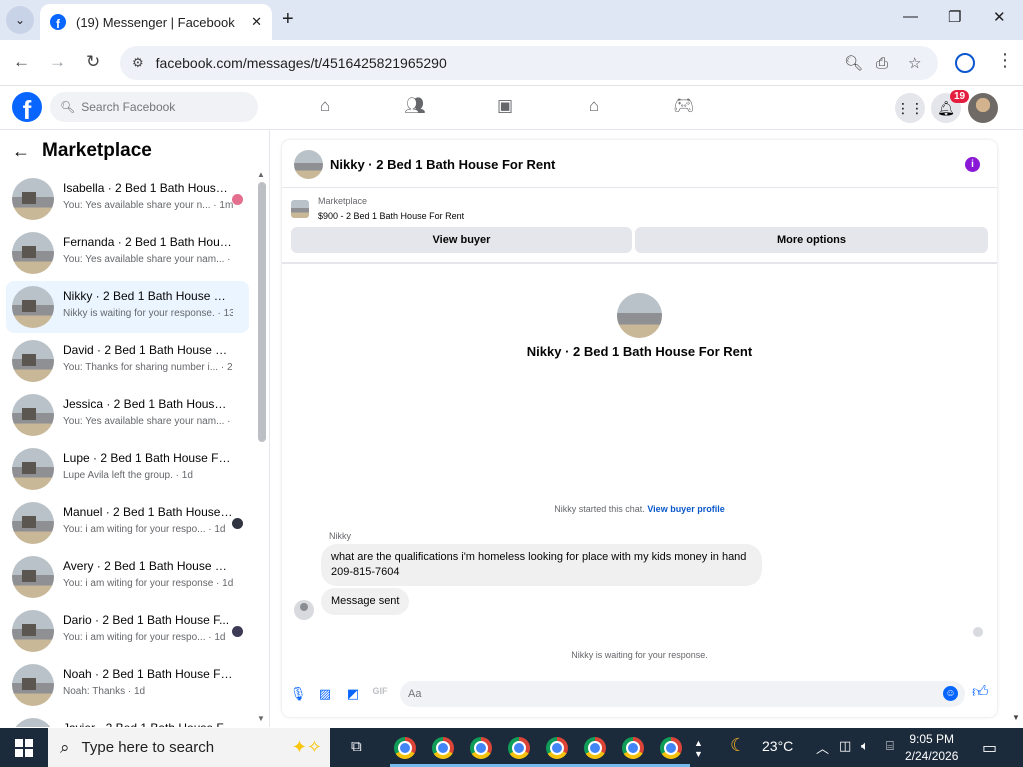 The image size is (1023, 767). I want to click on minimize-button: —, so click(910, 16).